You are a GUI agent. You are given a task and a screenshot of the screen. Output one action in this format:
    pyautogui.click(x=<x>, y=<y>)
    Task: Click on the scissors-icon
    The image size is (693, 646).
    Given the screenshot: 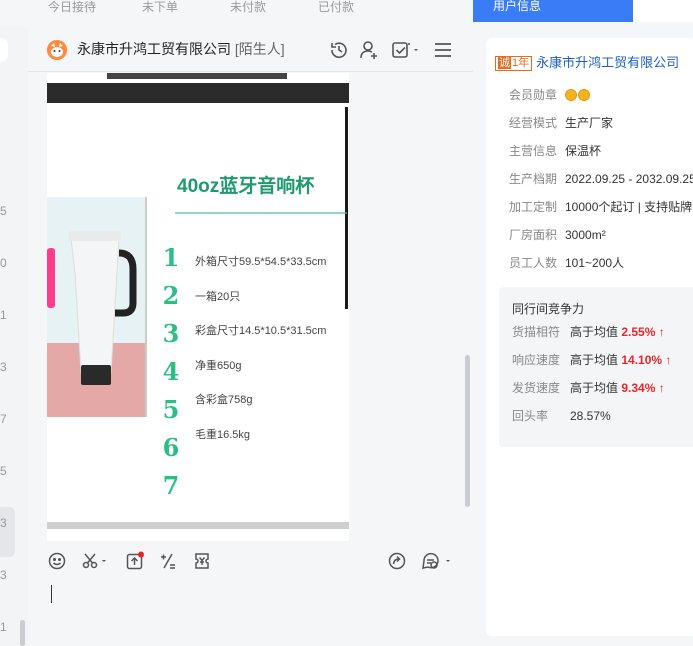 What is the action you would take?
    pyautogui.click(x=95, y=561)
    